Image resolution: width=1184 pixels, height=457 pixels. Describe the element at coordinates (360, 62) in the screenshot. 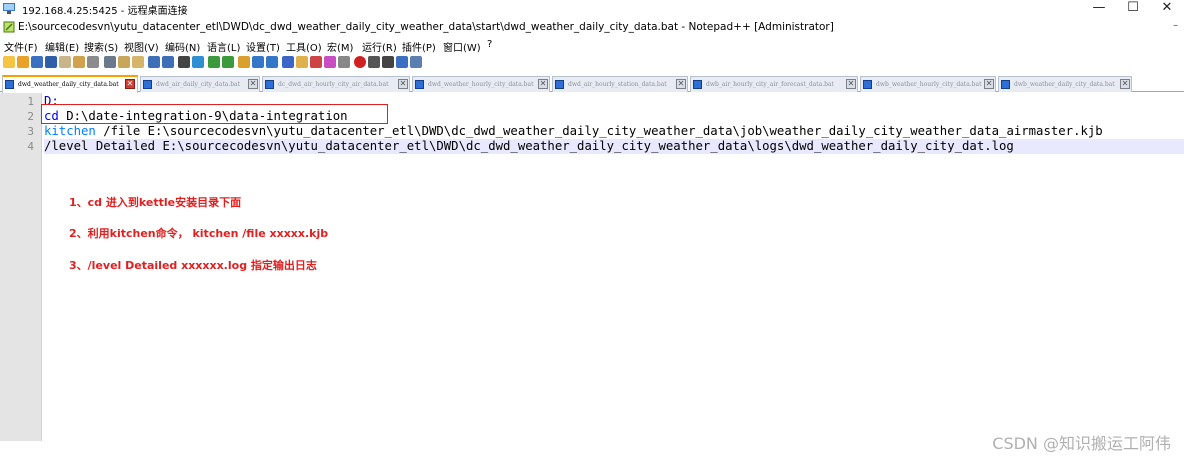

I see `record-macro-icon` at that location.